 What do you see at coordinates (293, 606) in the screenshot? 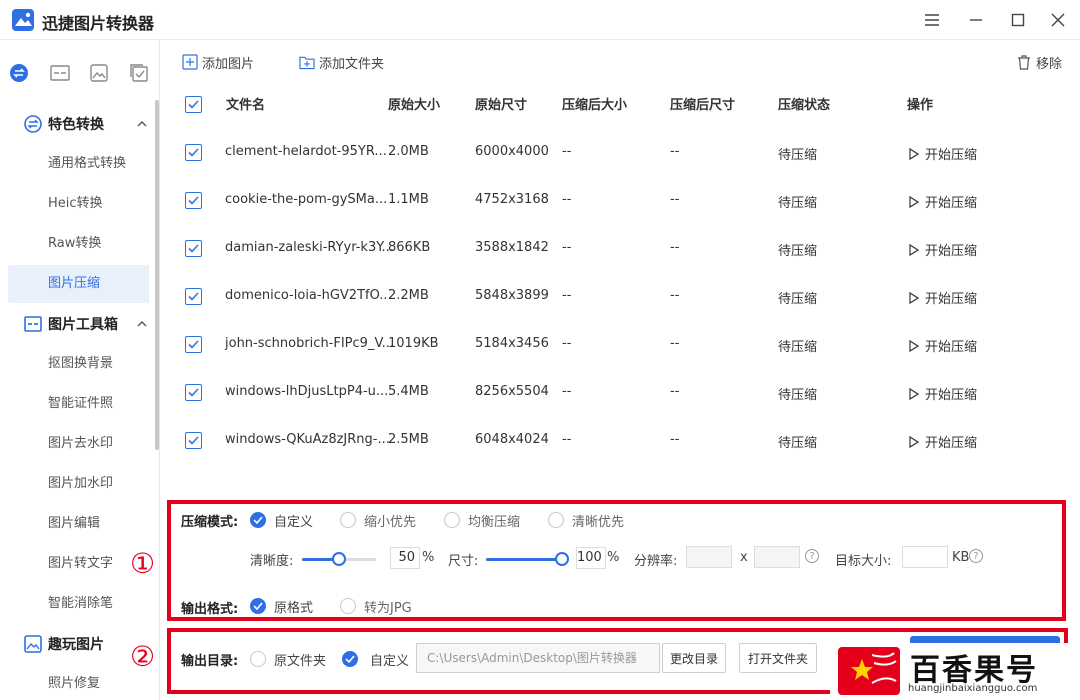
I see `format-original-label: 原格式` at bounding box center [293, 606].